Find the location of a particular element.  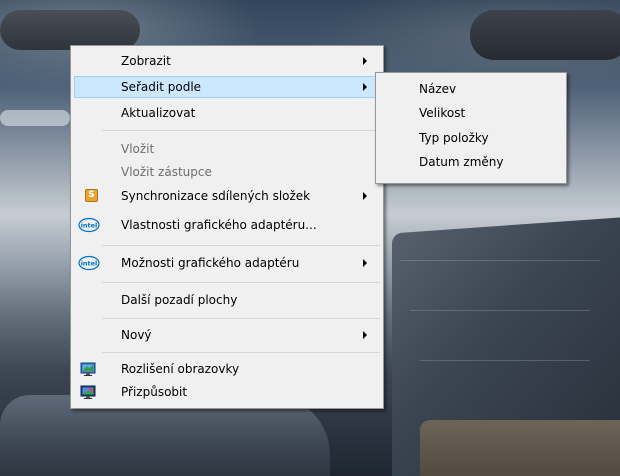

menu-item-paste-shortcut: Vložit zástupce is located at coordinates (227, 172).